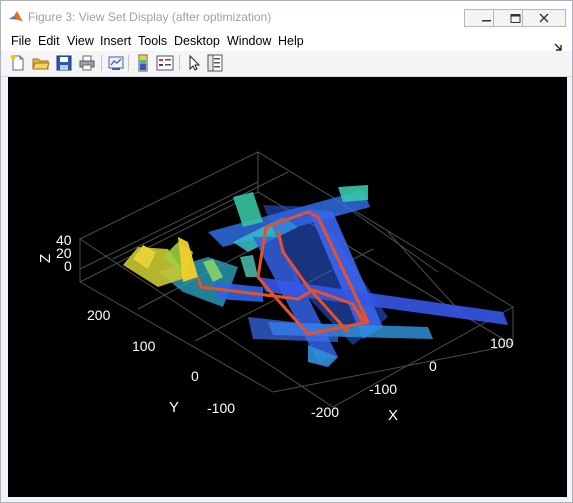  I want to click on x-tick-minus200: -200, so click(325, 412).